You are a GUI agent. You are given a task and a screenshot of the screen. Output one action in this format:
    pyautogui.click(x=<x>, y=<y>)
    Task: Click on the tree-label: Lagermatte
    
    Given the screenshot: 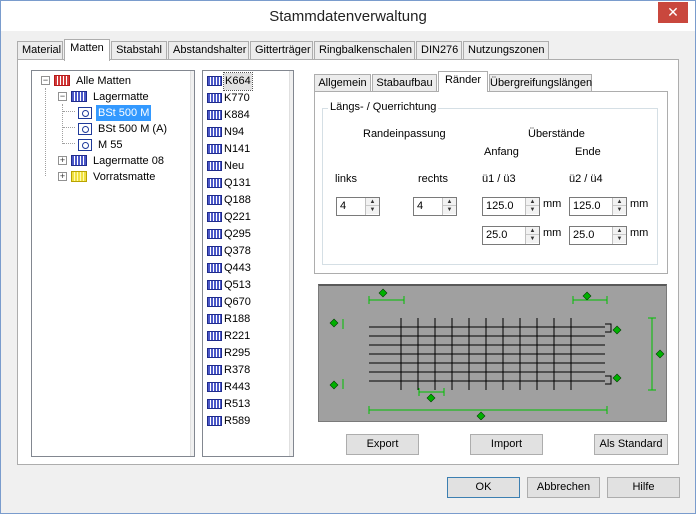 What is the action you would take?
    pyautogui.click(x=121, y=97)
    